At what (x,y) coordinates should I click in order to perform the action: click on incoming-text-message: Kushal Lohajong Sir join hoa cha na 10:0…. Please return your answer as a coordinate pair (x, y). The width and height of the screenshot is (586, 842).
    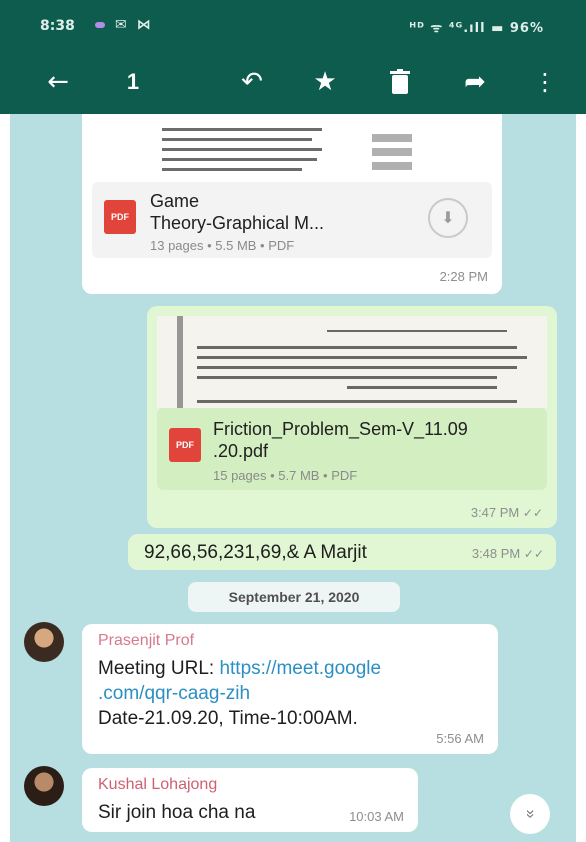
    Looking at the image, I should click on (250, 800).